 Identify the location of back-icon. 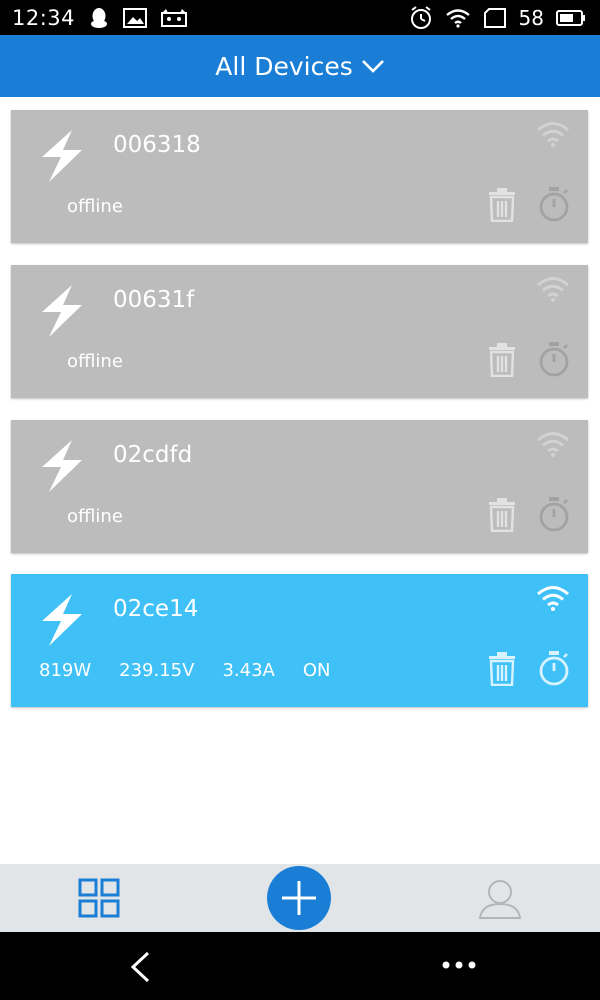
(140, 967).